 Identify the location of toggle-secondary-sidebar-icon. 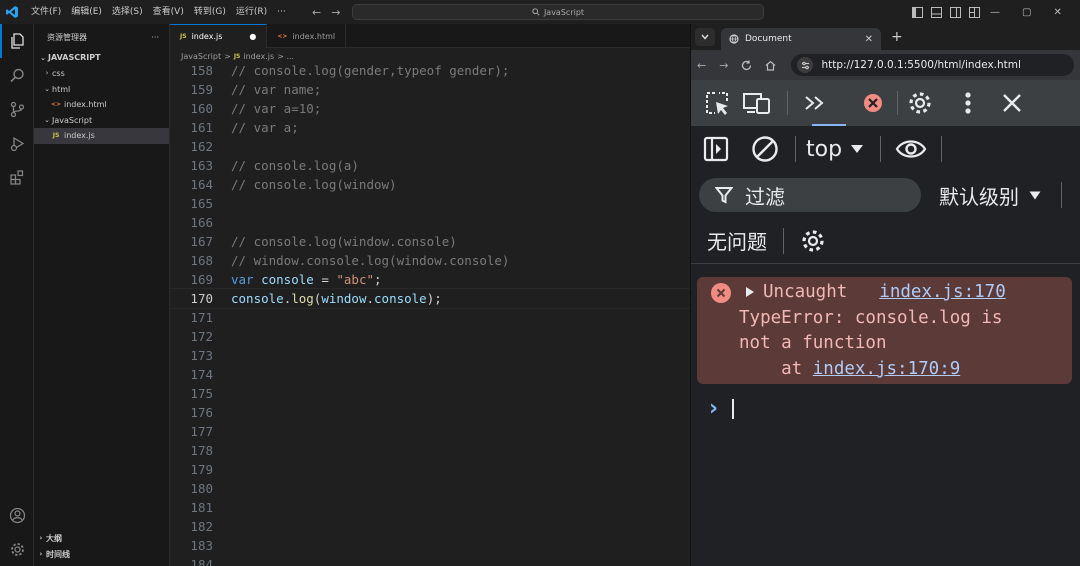
(955, 12).